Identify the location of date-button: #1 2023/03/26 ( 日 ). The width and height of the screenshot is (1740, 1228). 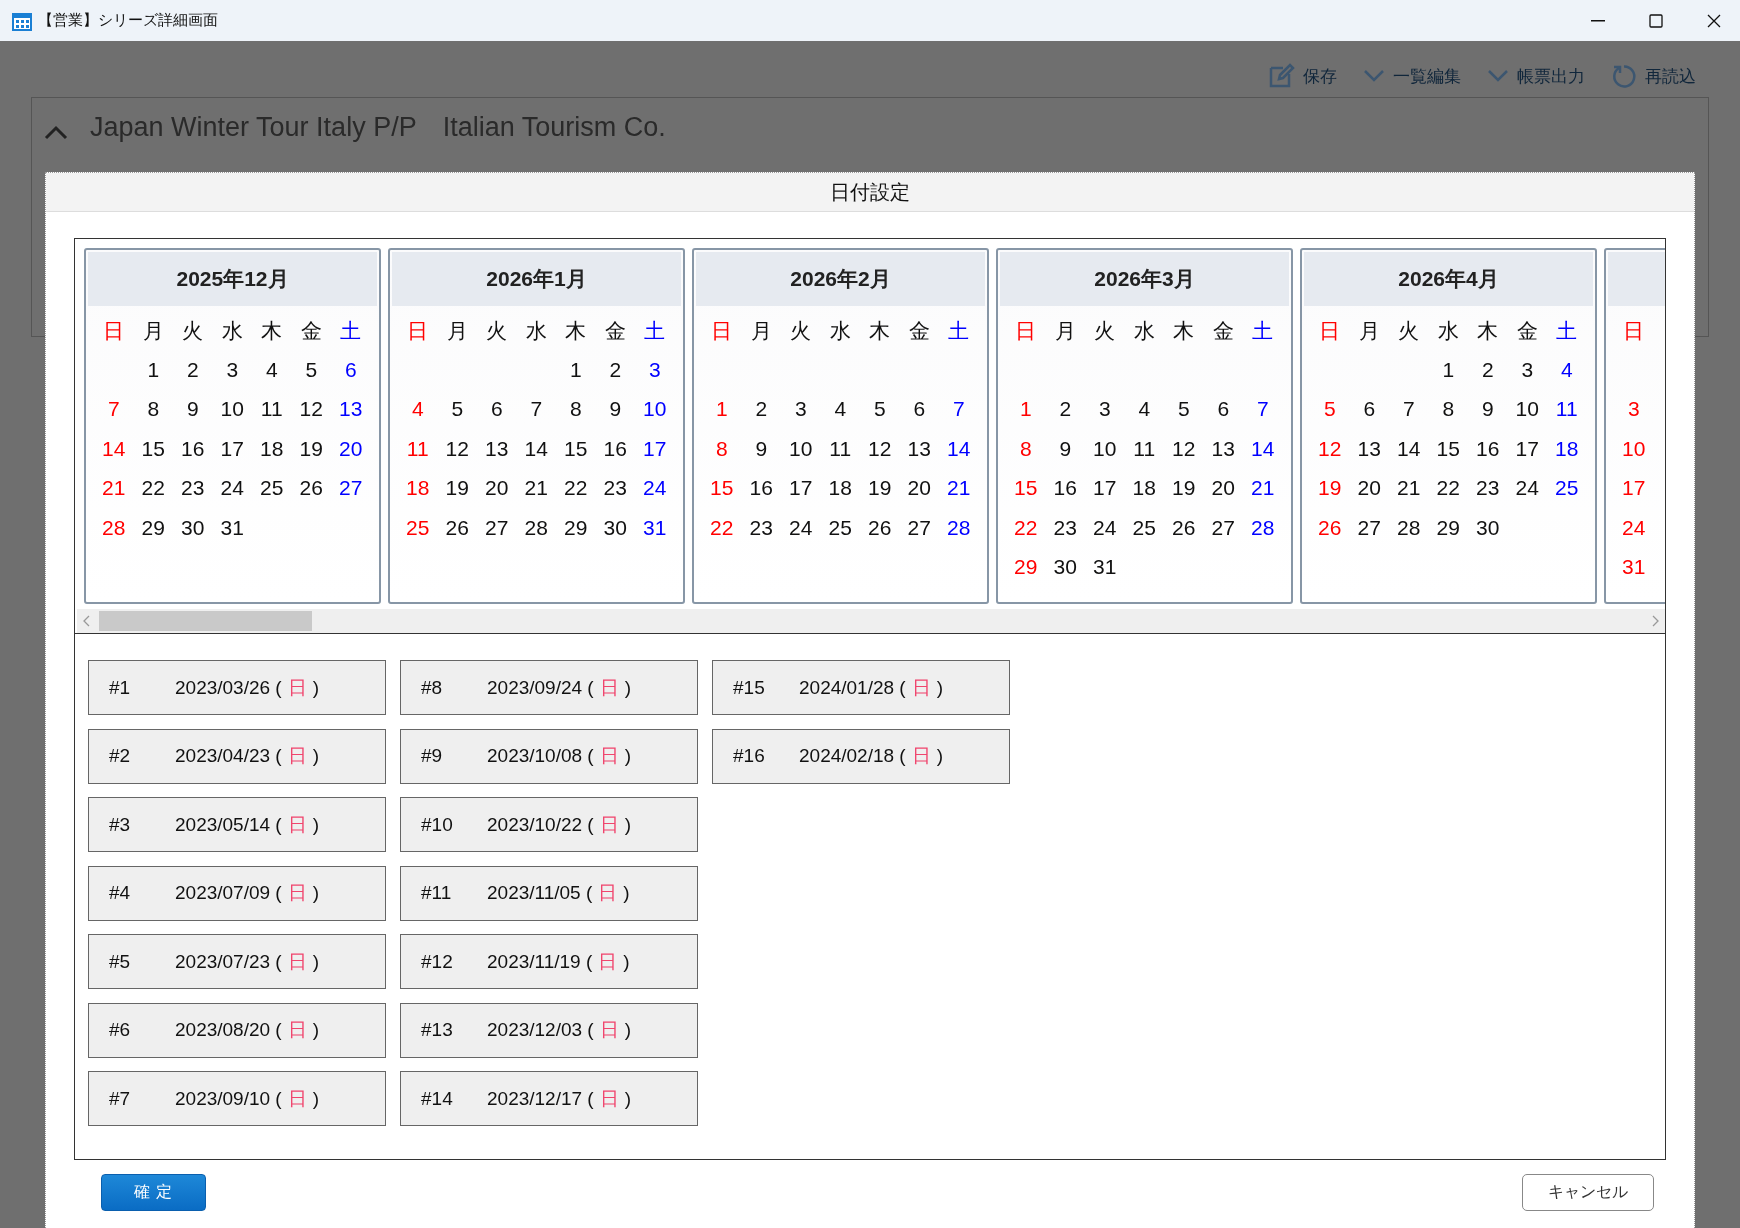
(237, 687).